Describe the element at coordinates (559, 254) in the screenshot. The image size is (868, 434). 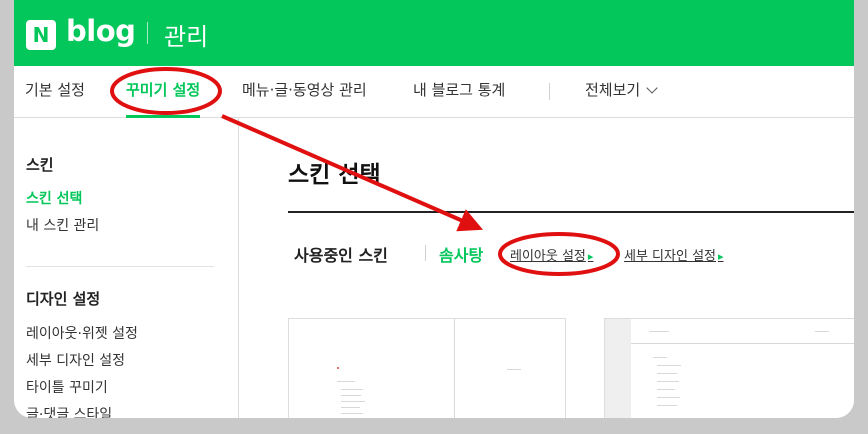
I see `annotation-circle-layout-link` at that location.